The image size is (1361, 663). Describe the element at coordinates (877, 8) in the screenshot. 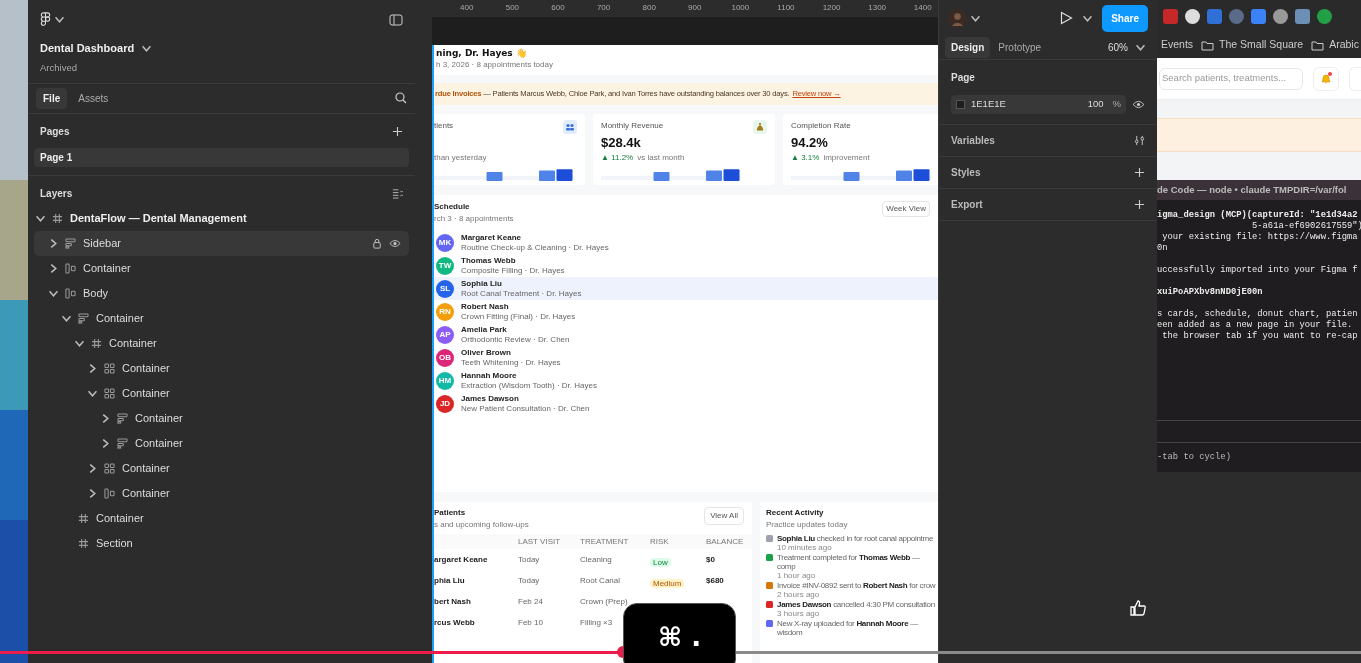

I see `ruler-label: 1300` at that location.